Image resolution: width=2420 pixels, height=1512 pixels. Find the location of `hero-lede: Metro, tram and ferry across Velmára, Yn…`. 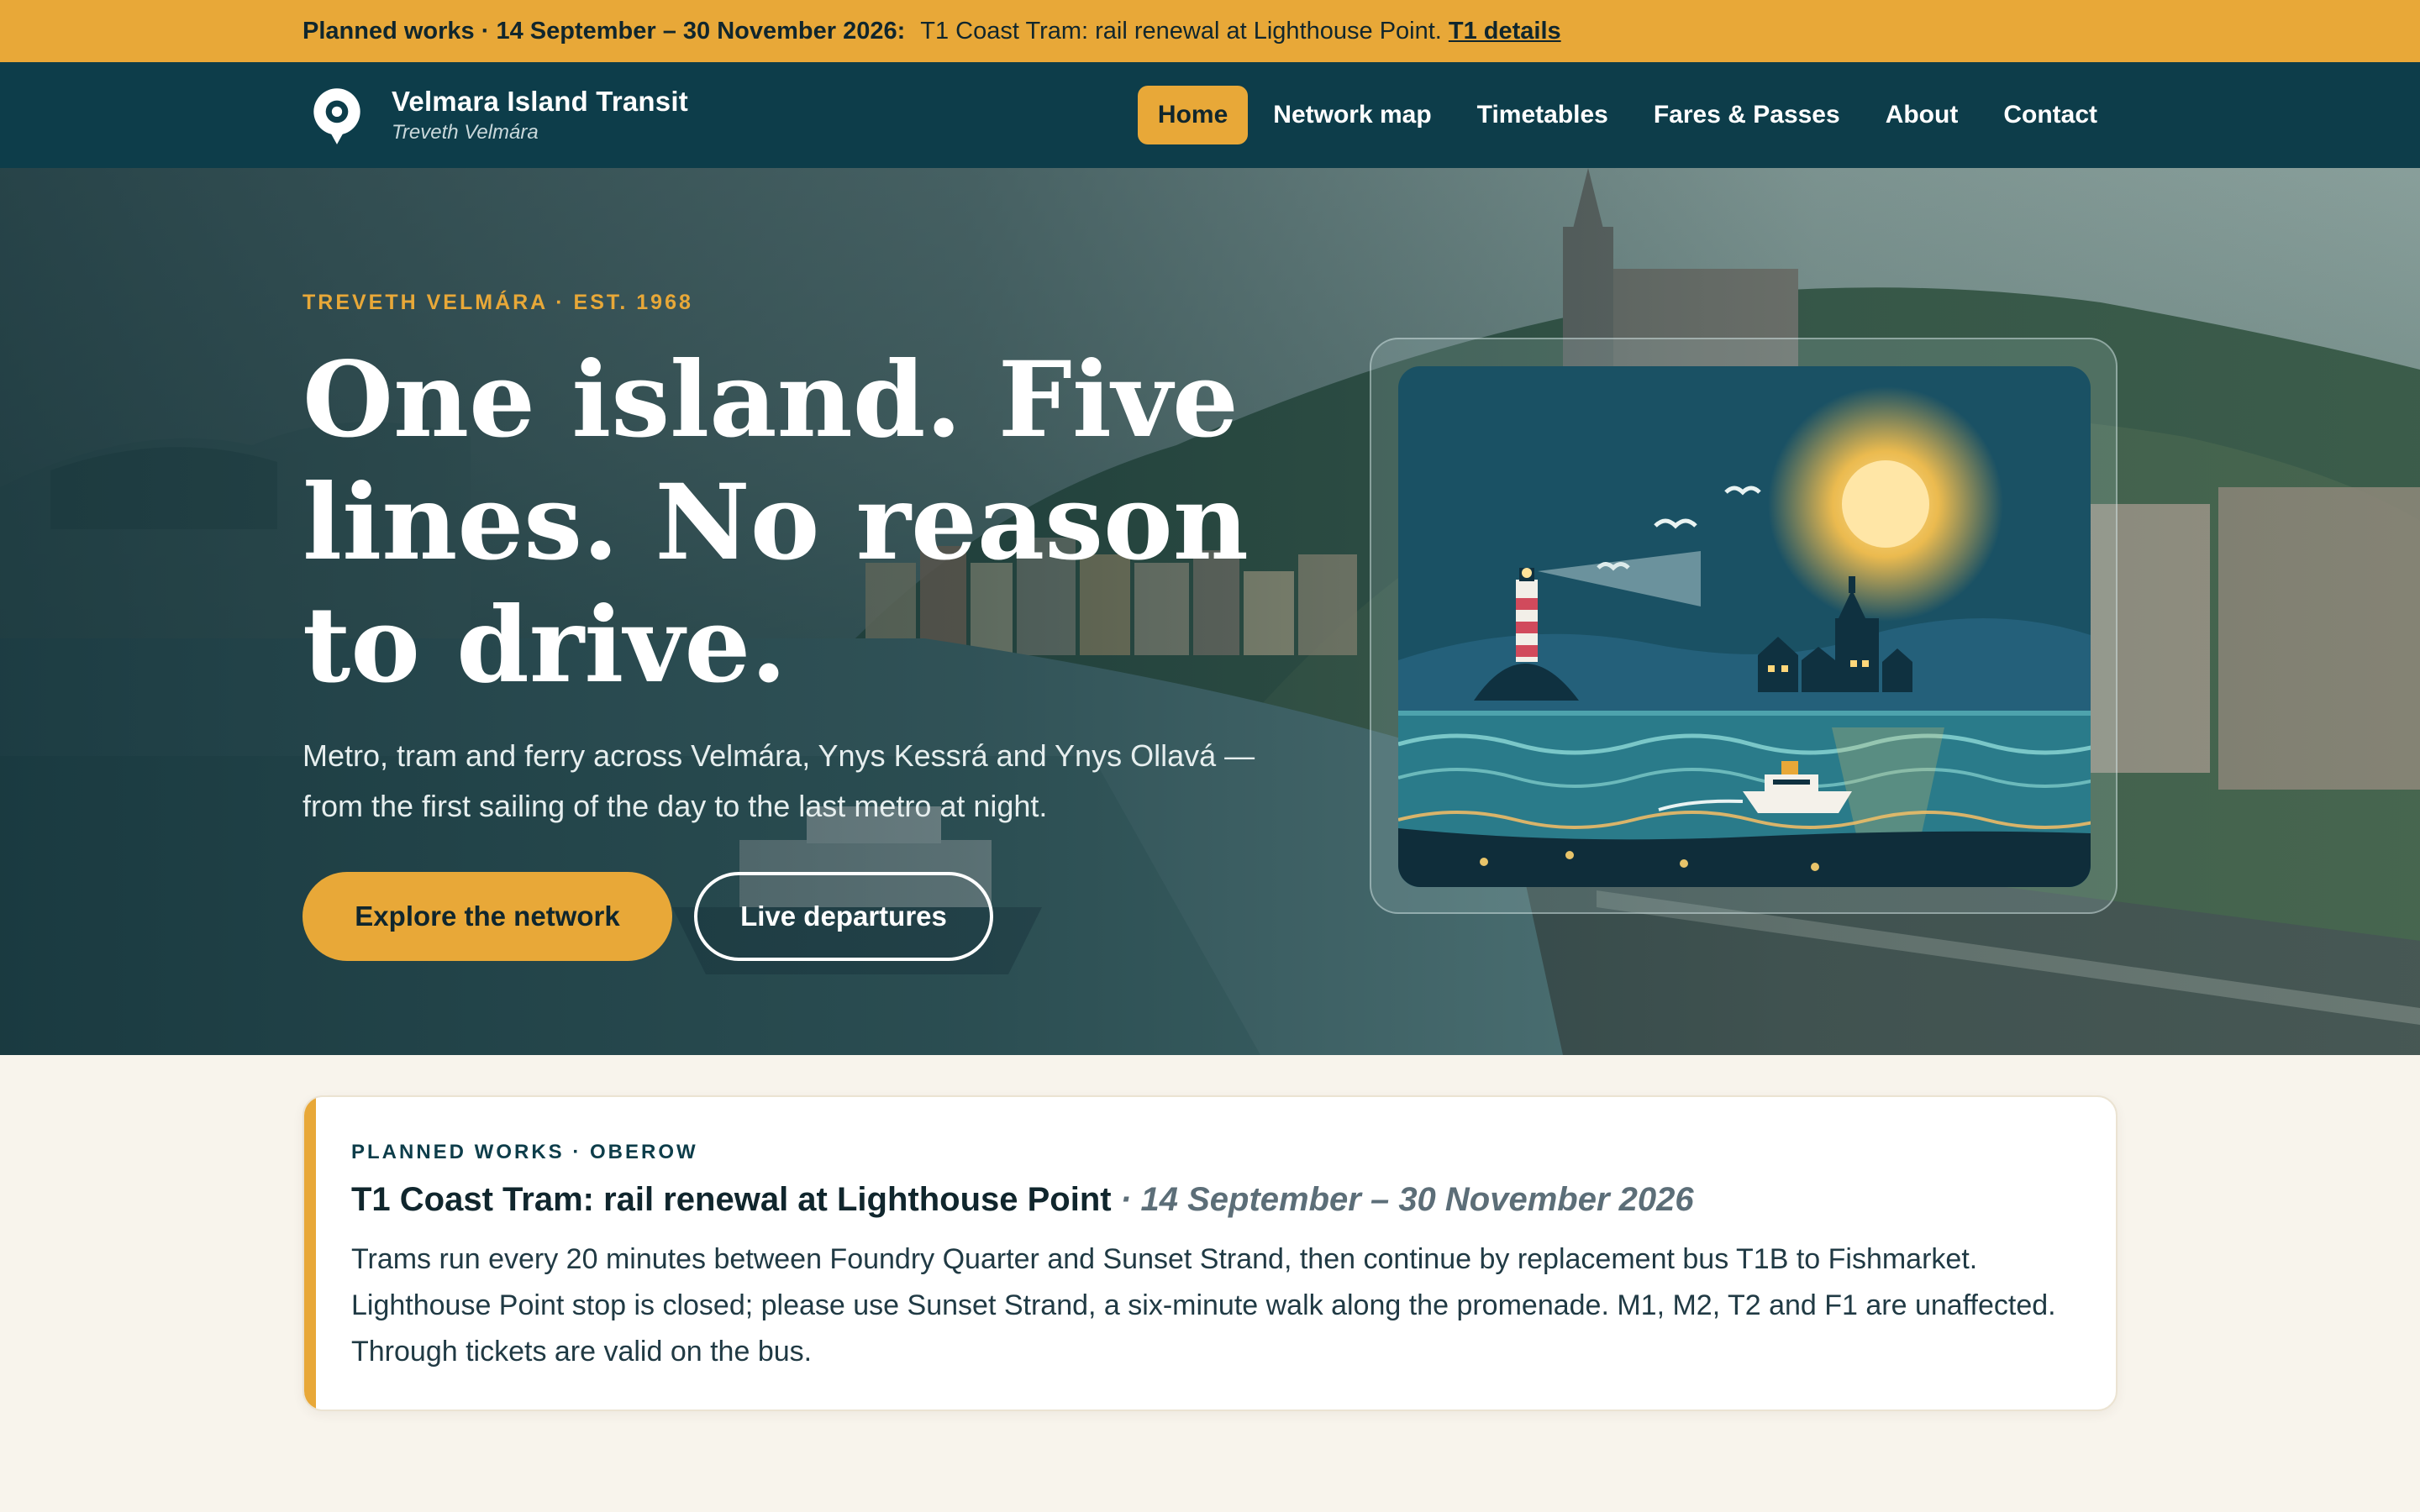

hero-lede: Metro, tram and ferry across Velmára, Yn… is located at coordinates (779, 780).